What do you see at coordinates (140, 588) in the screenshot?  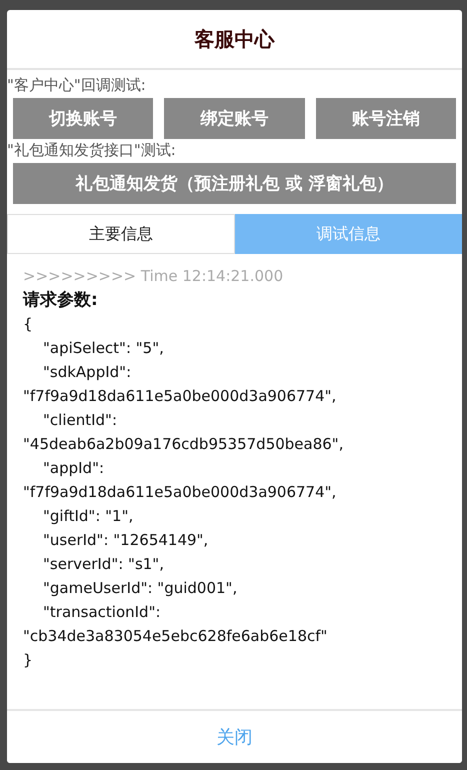 I see `log-line: "gameUserId": "guid001",` at bounding box center [140, 588].